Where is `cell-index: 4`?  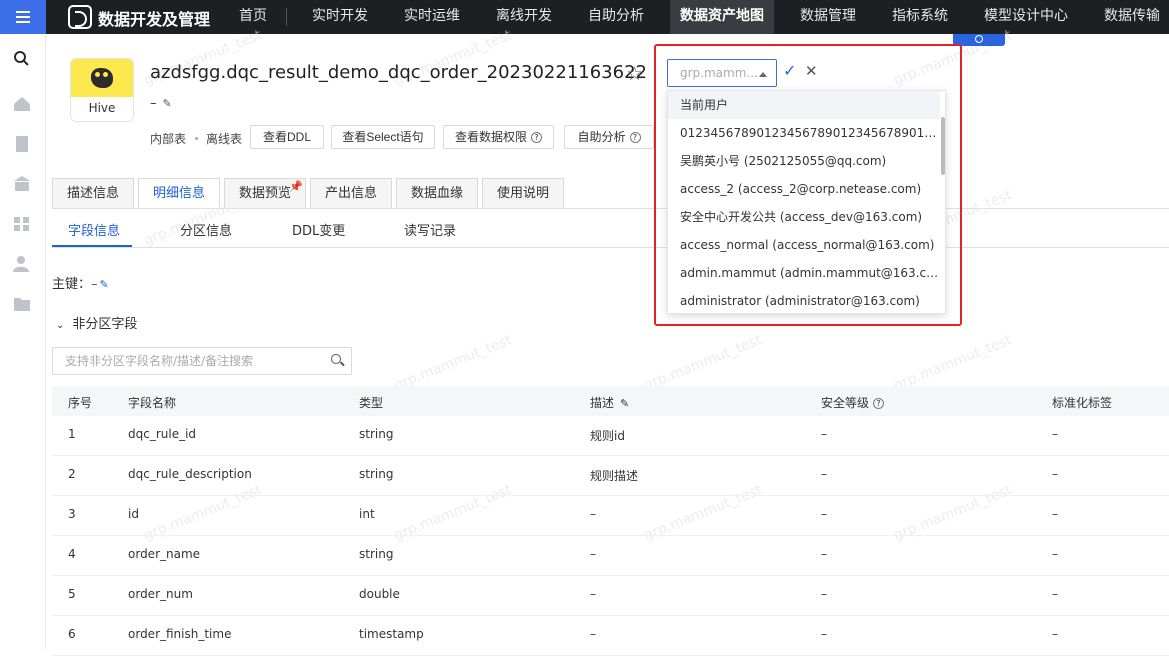
cell-index: 4 is located at coordinates (72, 554).